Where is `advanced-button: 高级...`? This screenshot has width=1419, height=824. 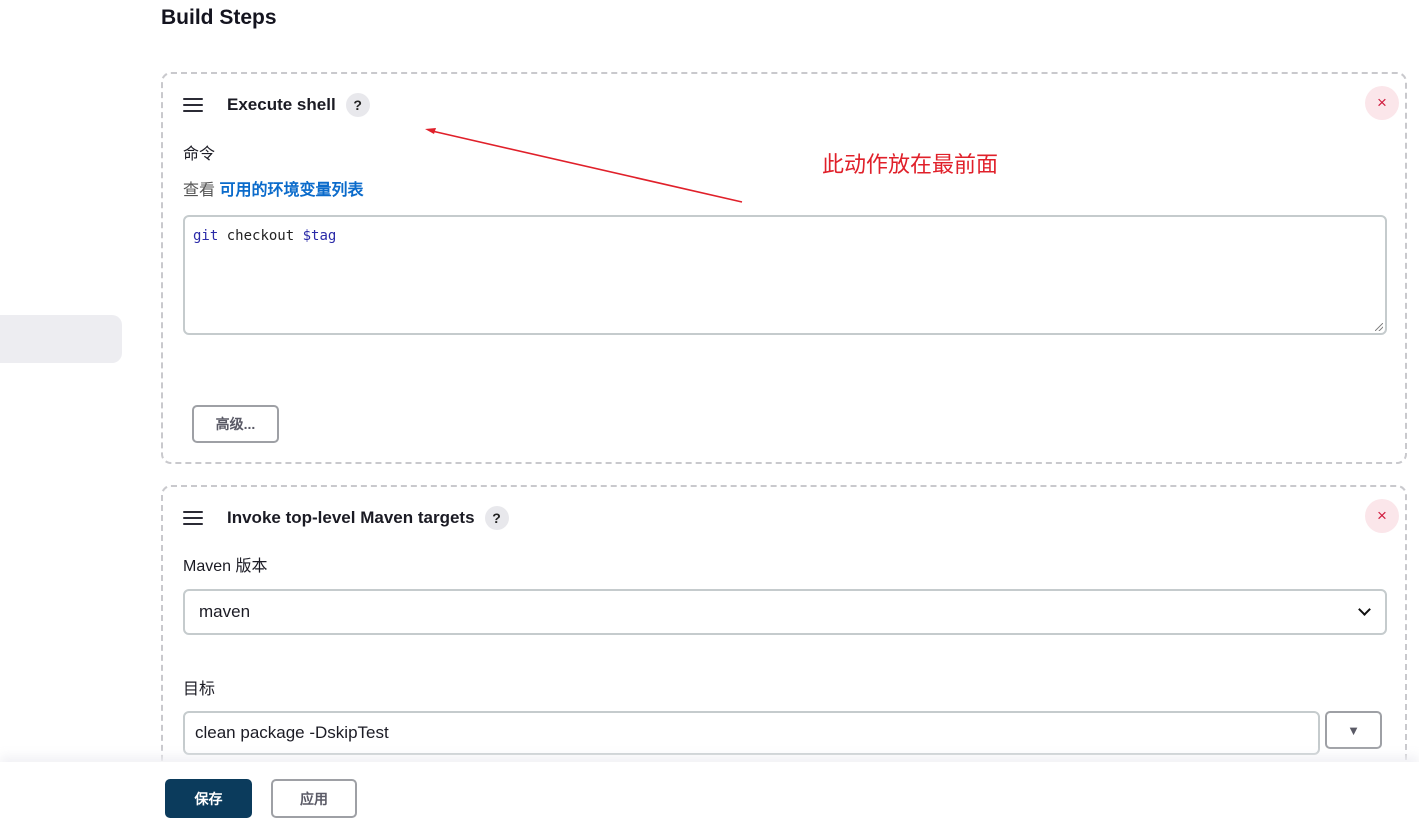 advanced-button: 高级... is located at coordinates (235, 424).